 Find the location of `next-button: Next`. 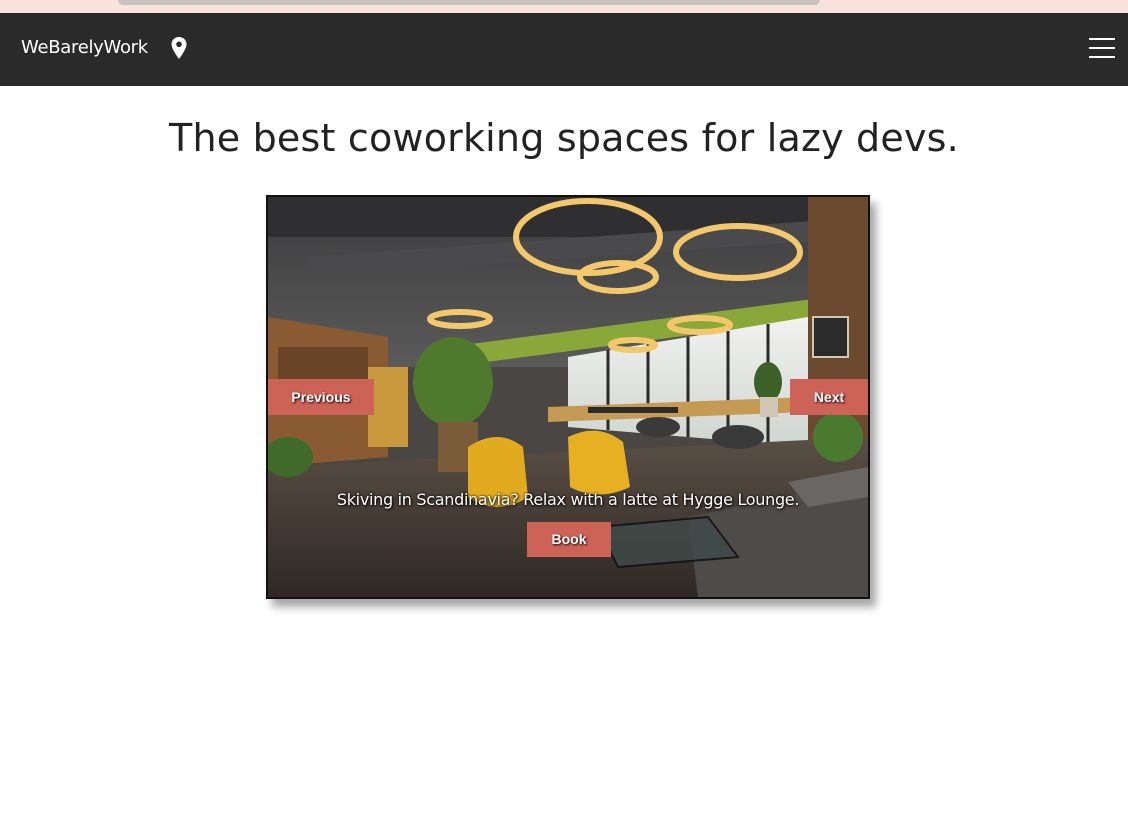

next-button: Next is located at coordinates (829, 397).